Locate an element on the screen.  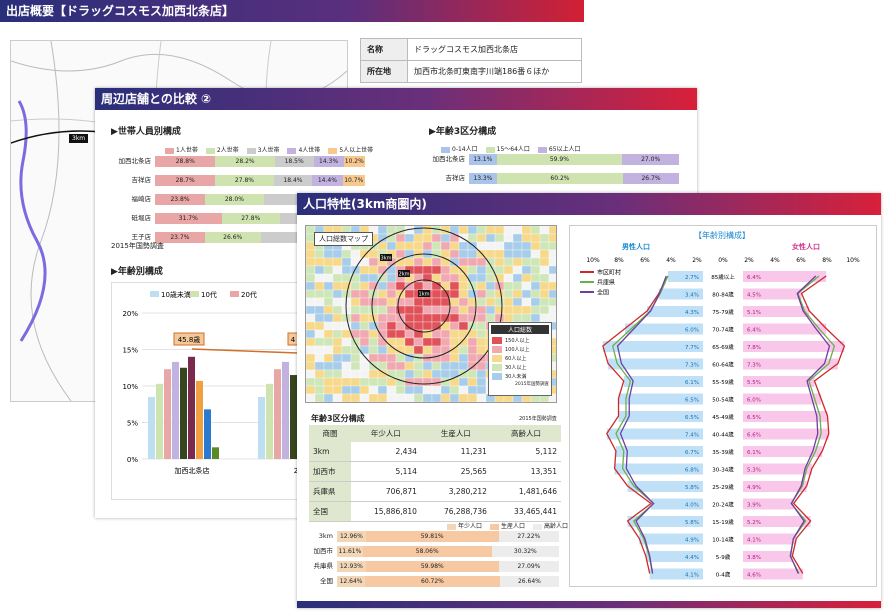
male-value-label: 4.0% is located at coordinates (692, 506).